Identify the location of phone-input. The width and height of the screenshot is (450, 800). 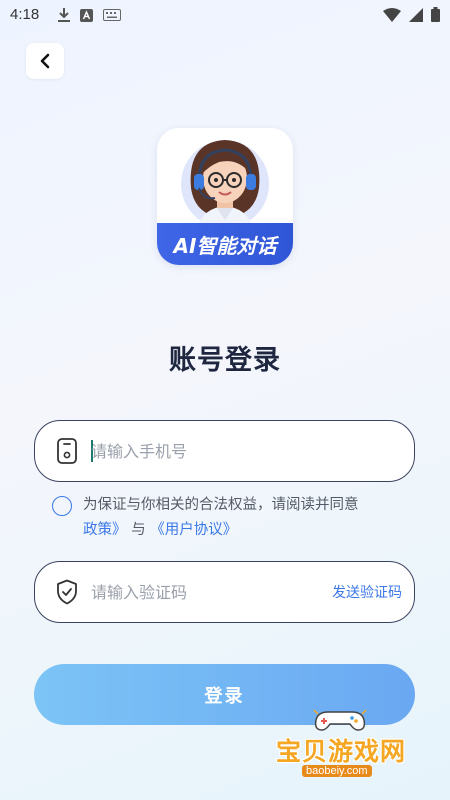
(201, 451).